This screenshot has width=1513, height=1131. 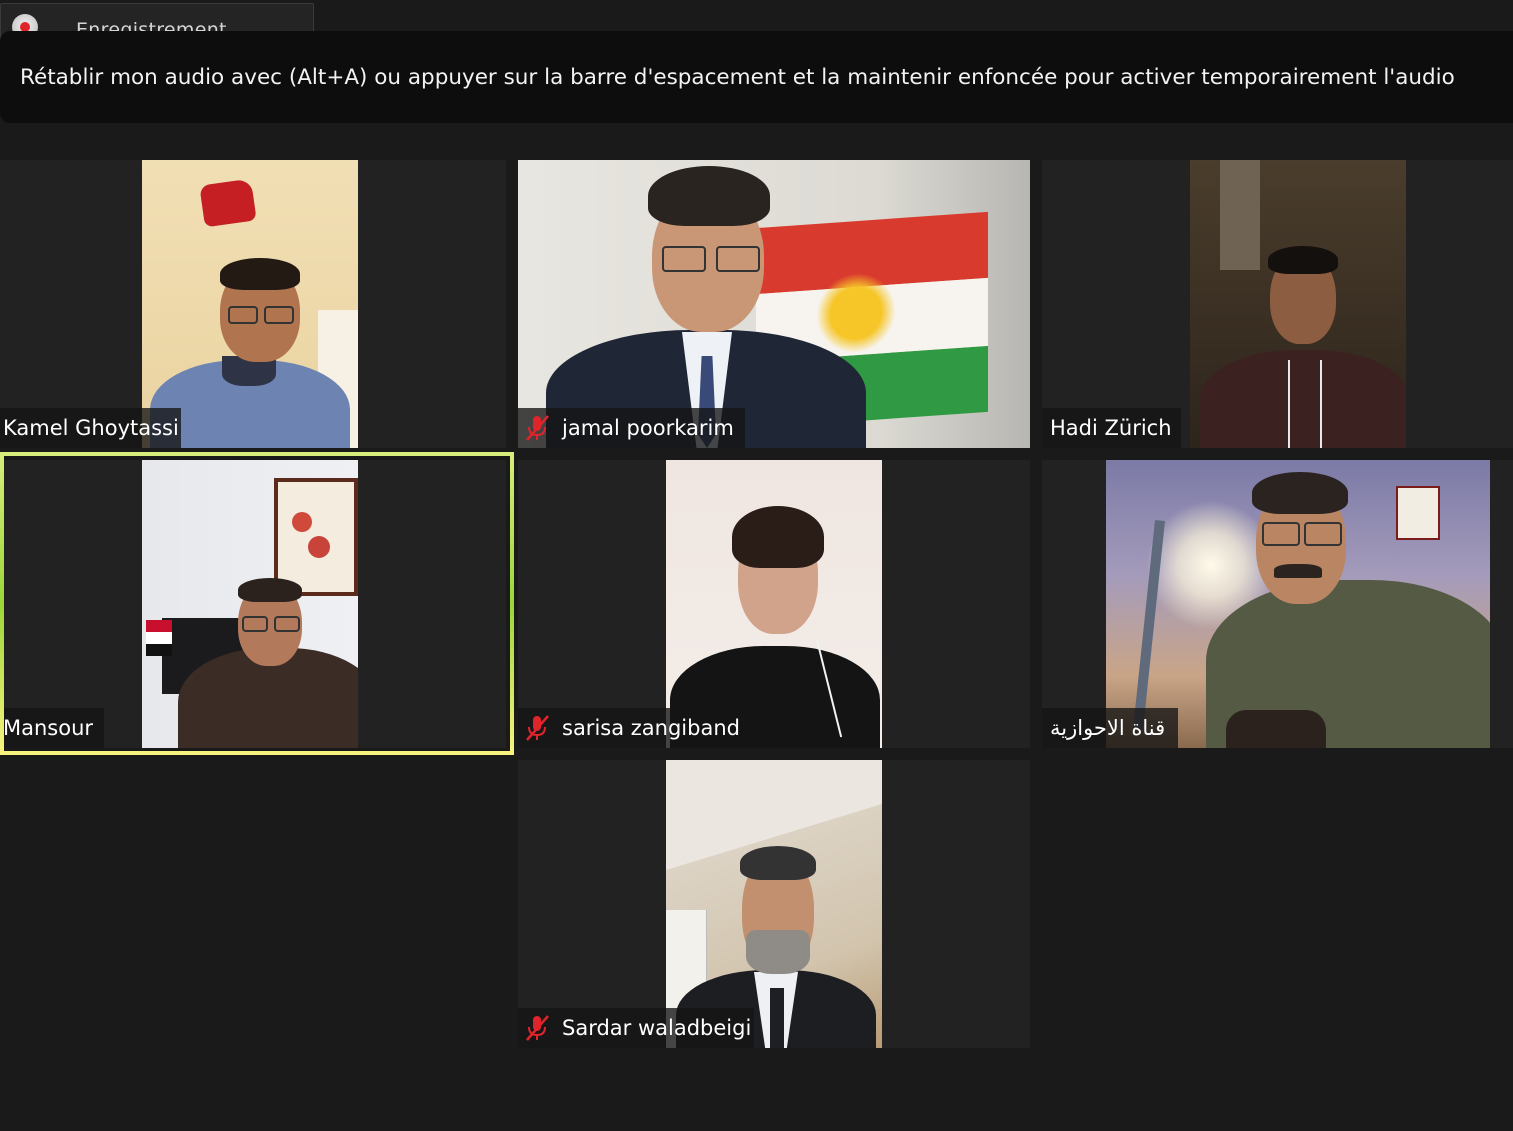 I want to click on participant-tile: Mansour, so click(x=253, y=604).